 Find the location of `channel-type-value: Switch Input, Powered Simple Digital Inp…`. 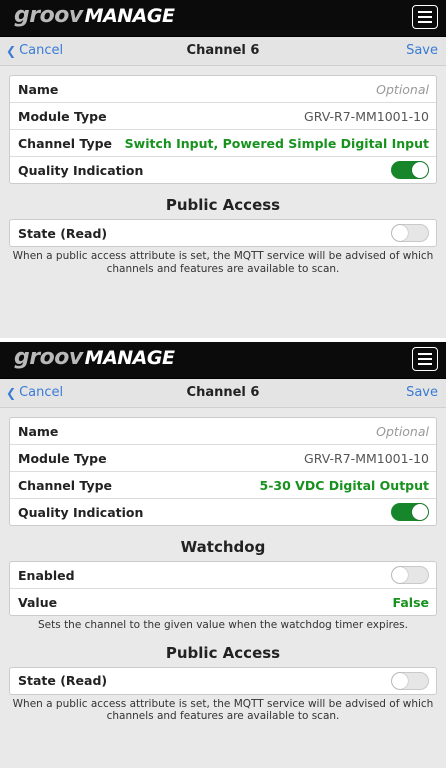

channel-type-value: Switch Input, Powered Simple Digital Inp… is located at coordinates (277, 143).